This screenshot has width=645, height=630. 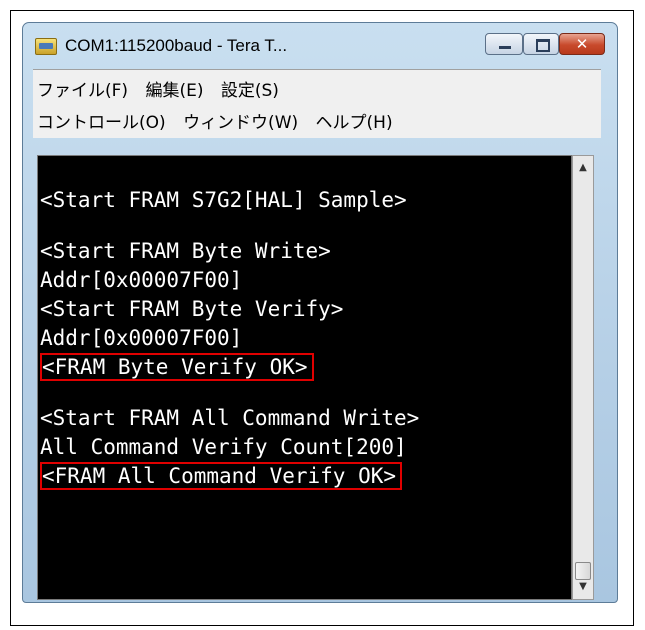 I want to click on teraterm-icon, so click(x=46, y=46).